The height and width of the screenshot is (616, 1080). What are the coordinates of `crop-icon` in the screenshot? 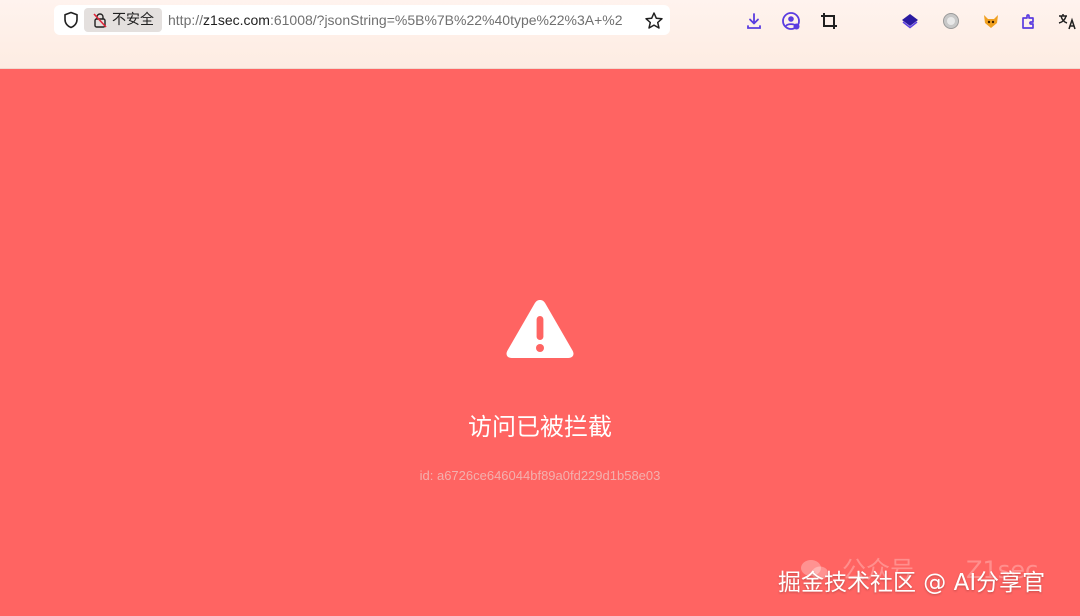 It's located at (829, 21).